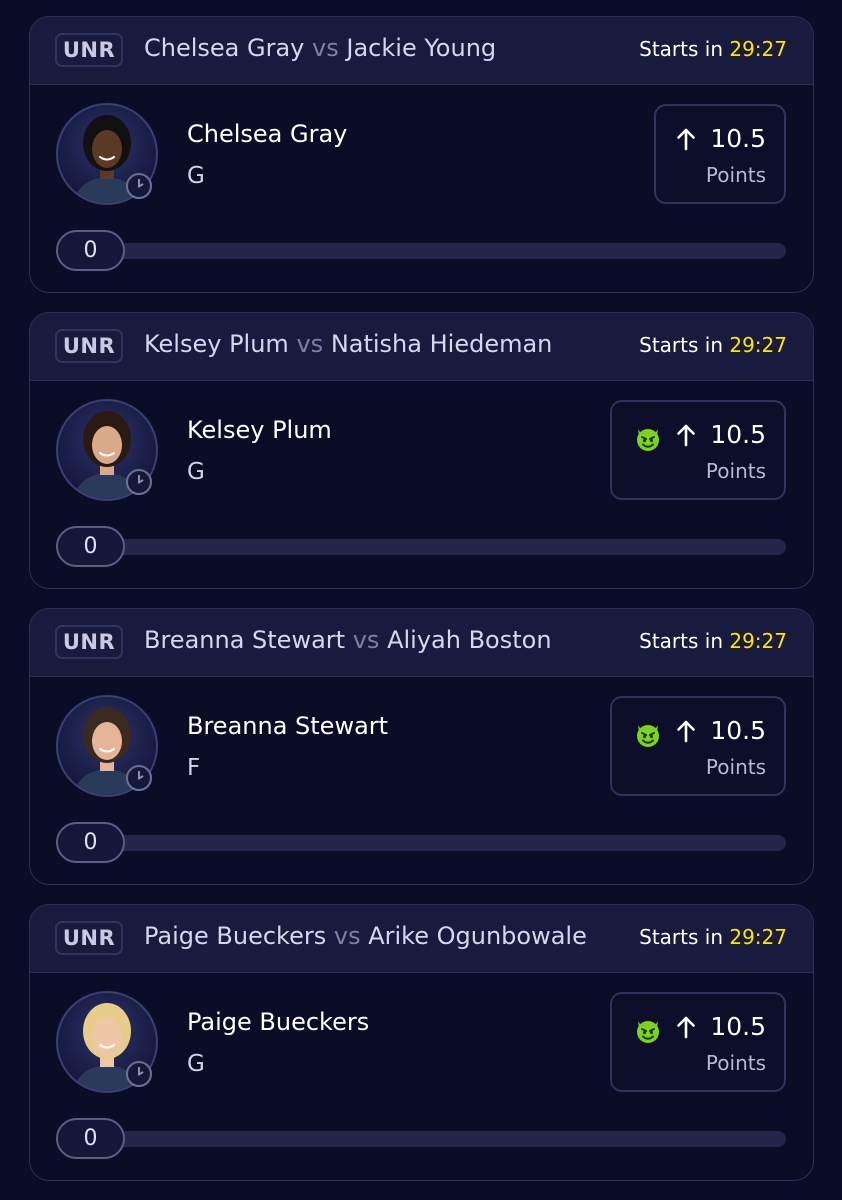 This screenshot has width=842, height=1200. Describe the element at coordinates (365, 936) in the screenshot. I see `matchup-title: Paige Bueckers vs Arike Ogunbowale` at that location.